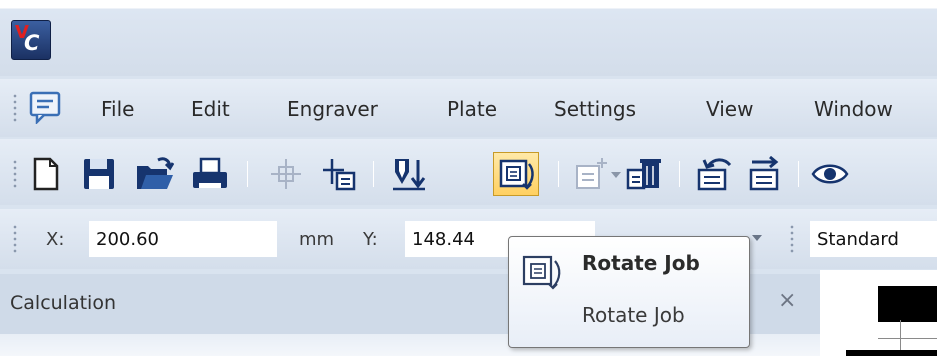 The image size is (937, 356). I want to click on menu-settings: Settings, so click(595, 109).